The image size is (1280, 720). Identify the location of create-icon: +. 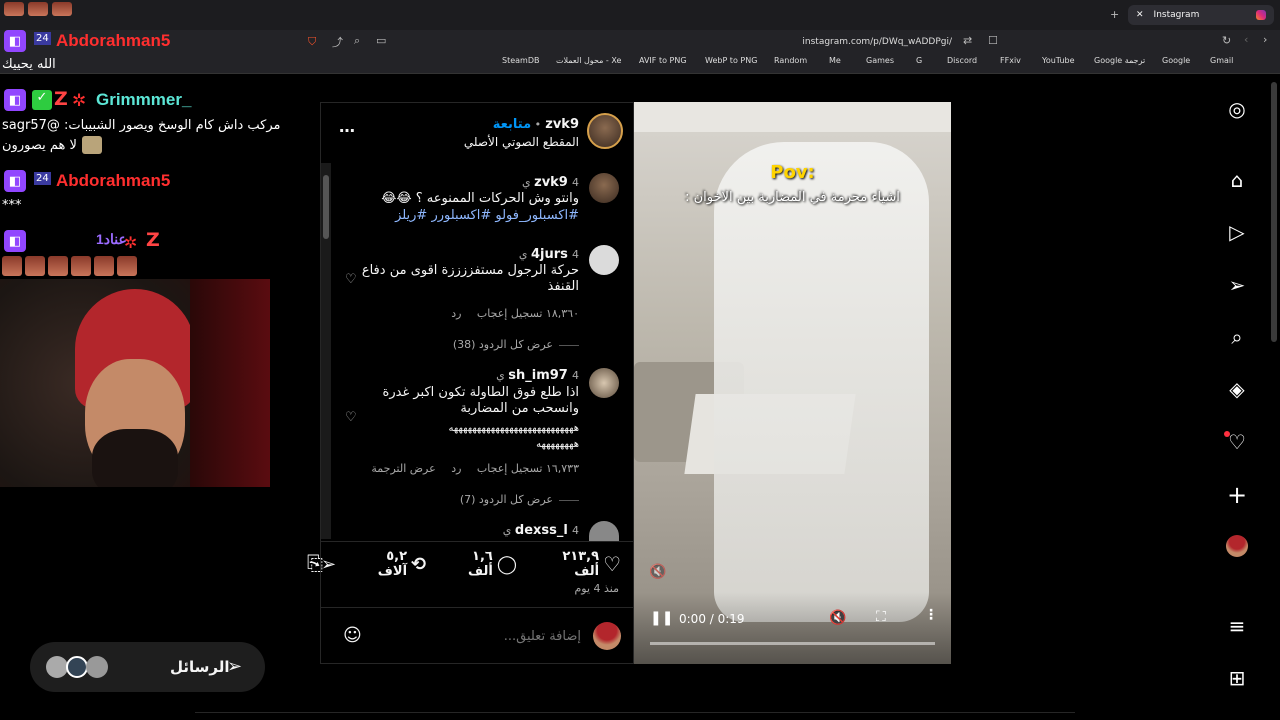
(1237, 495).